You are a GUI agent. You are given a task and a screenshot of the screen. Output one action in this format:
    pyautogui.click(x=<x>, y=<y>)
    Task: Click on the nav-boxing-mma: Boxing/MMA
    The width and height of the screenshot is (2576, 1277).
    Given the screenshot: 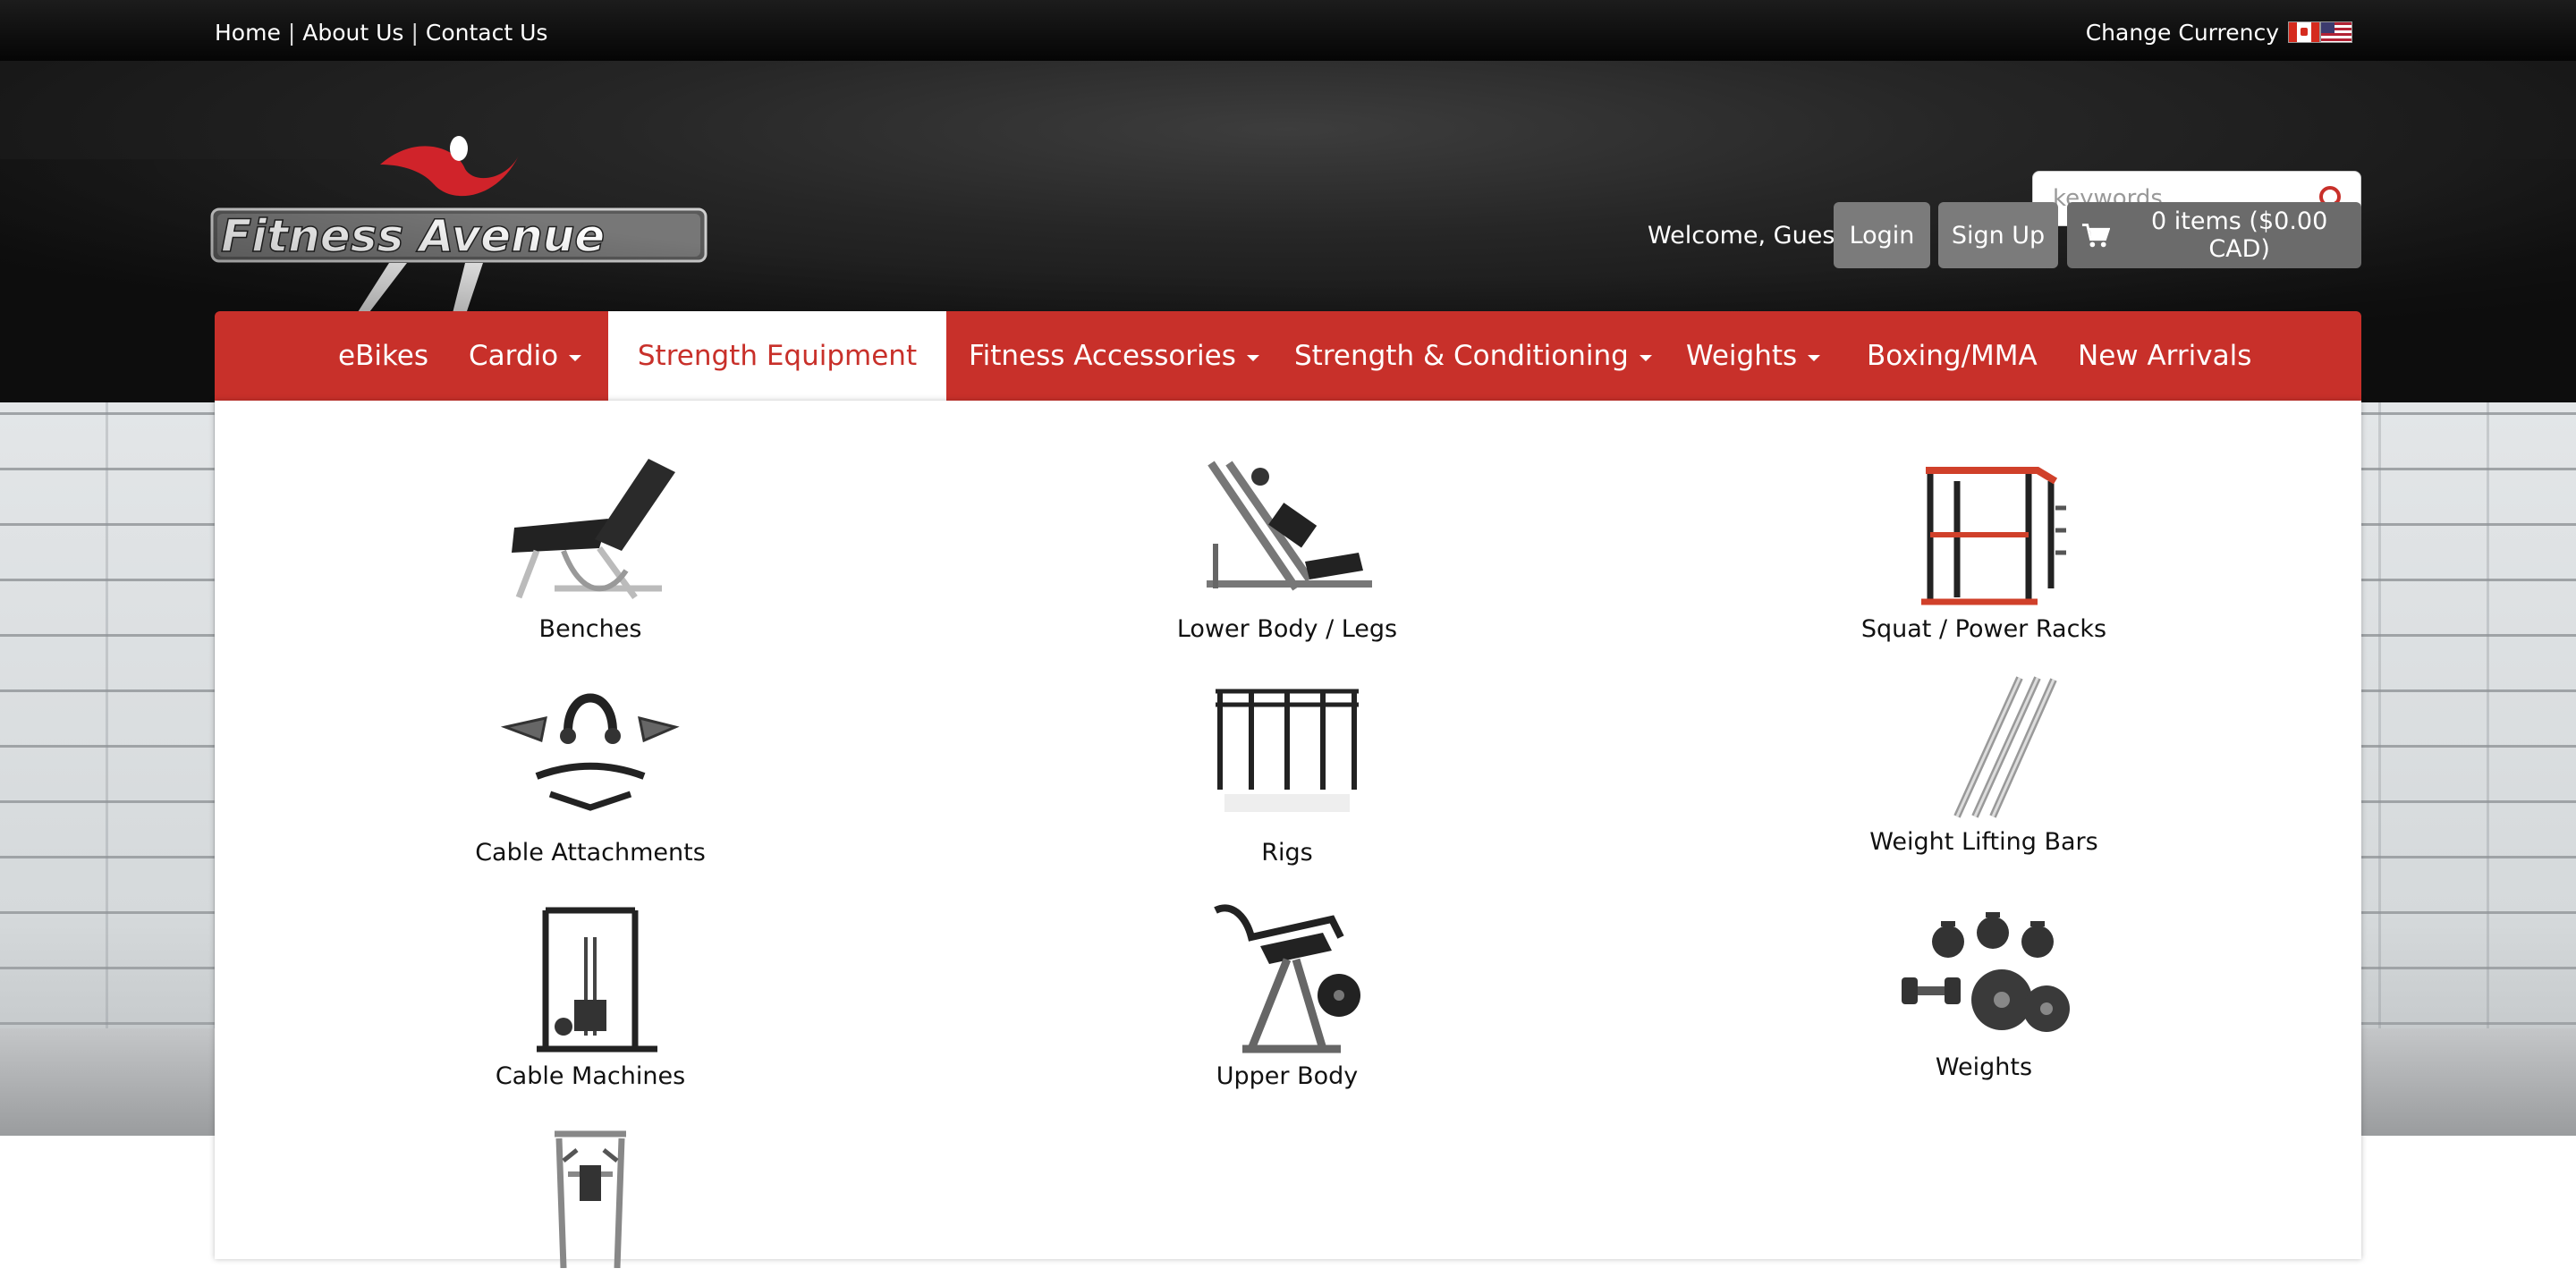 What is the action you would take?
    pyautogui.click(x=1952, y=356)
    